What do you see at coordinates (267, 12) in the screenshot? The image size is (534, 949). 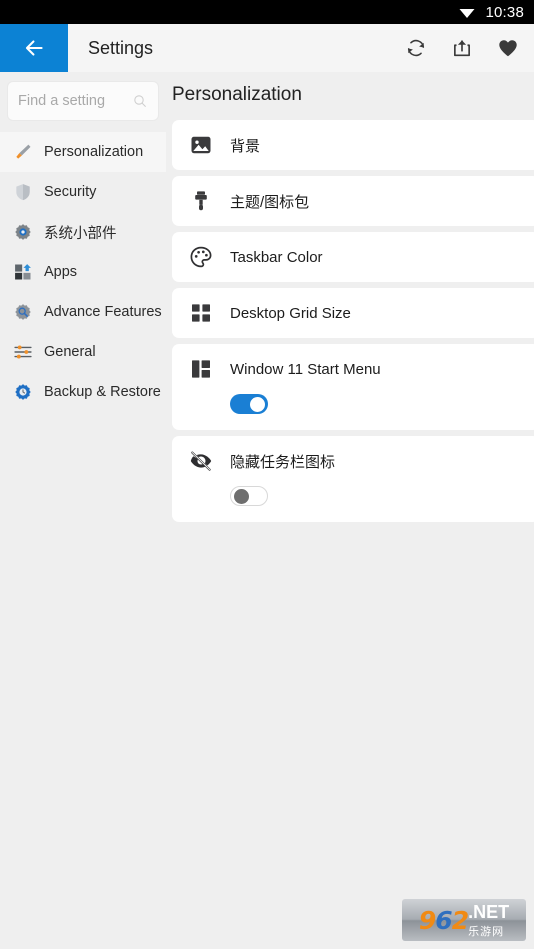 I see `status-bar: 10:38` at bounding box center [267, 12].